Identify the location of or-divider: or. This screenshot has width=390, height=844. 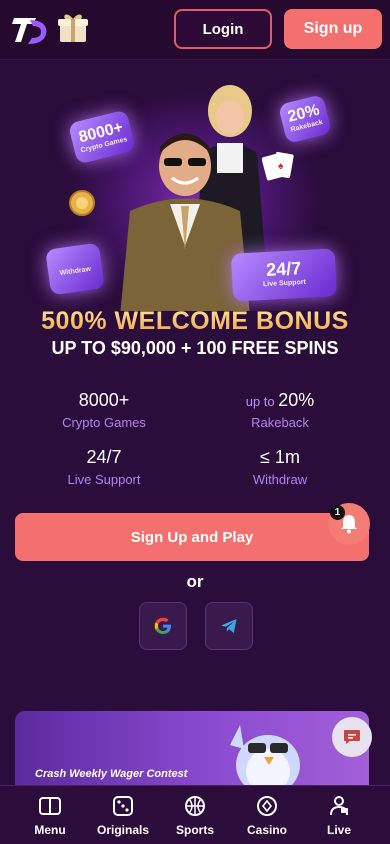
(195, 581).